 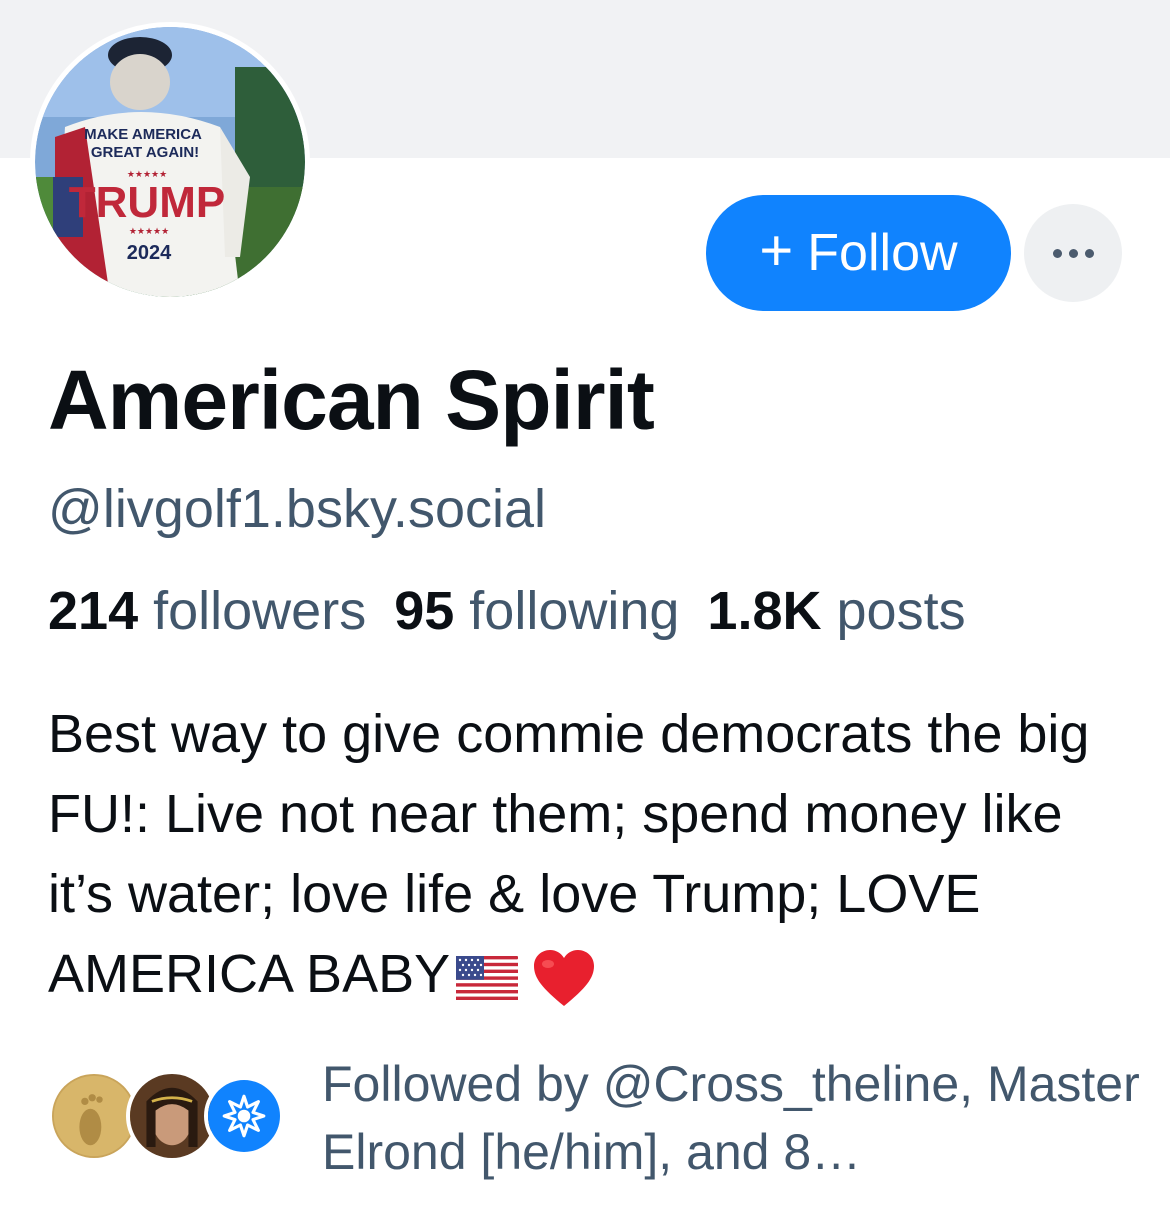 I want to click on followers-count: 214, so click(x=93, y=611).